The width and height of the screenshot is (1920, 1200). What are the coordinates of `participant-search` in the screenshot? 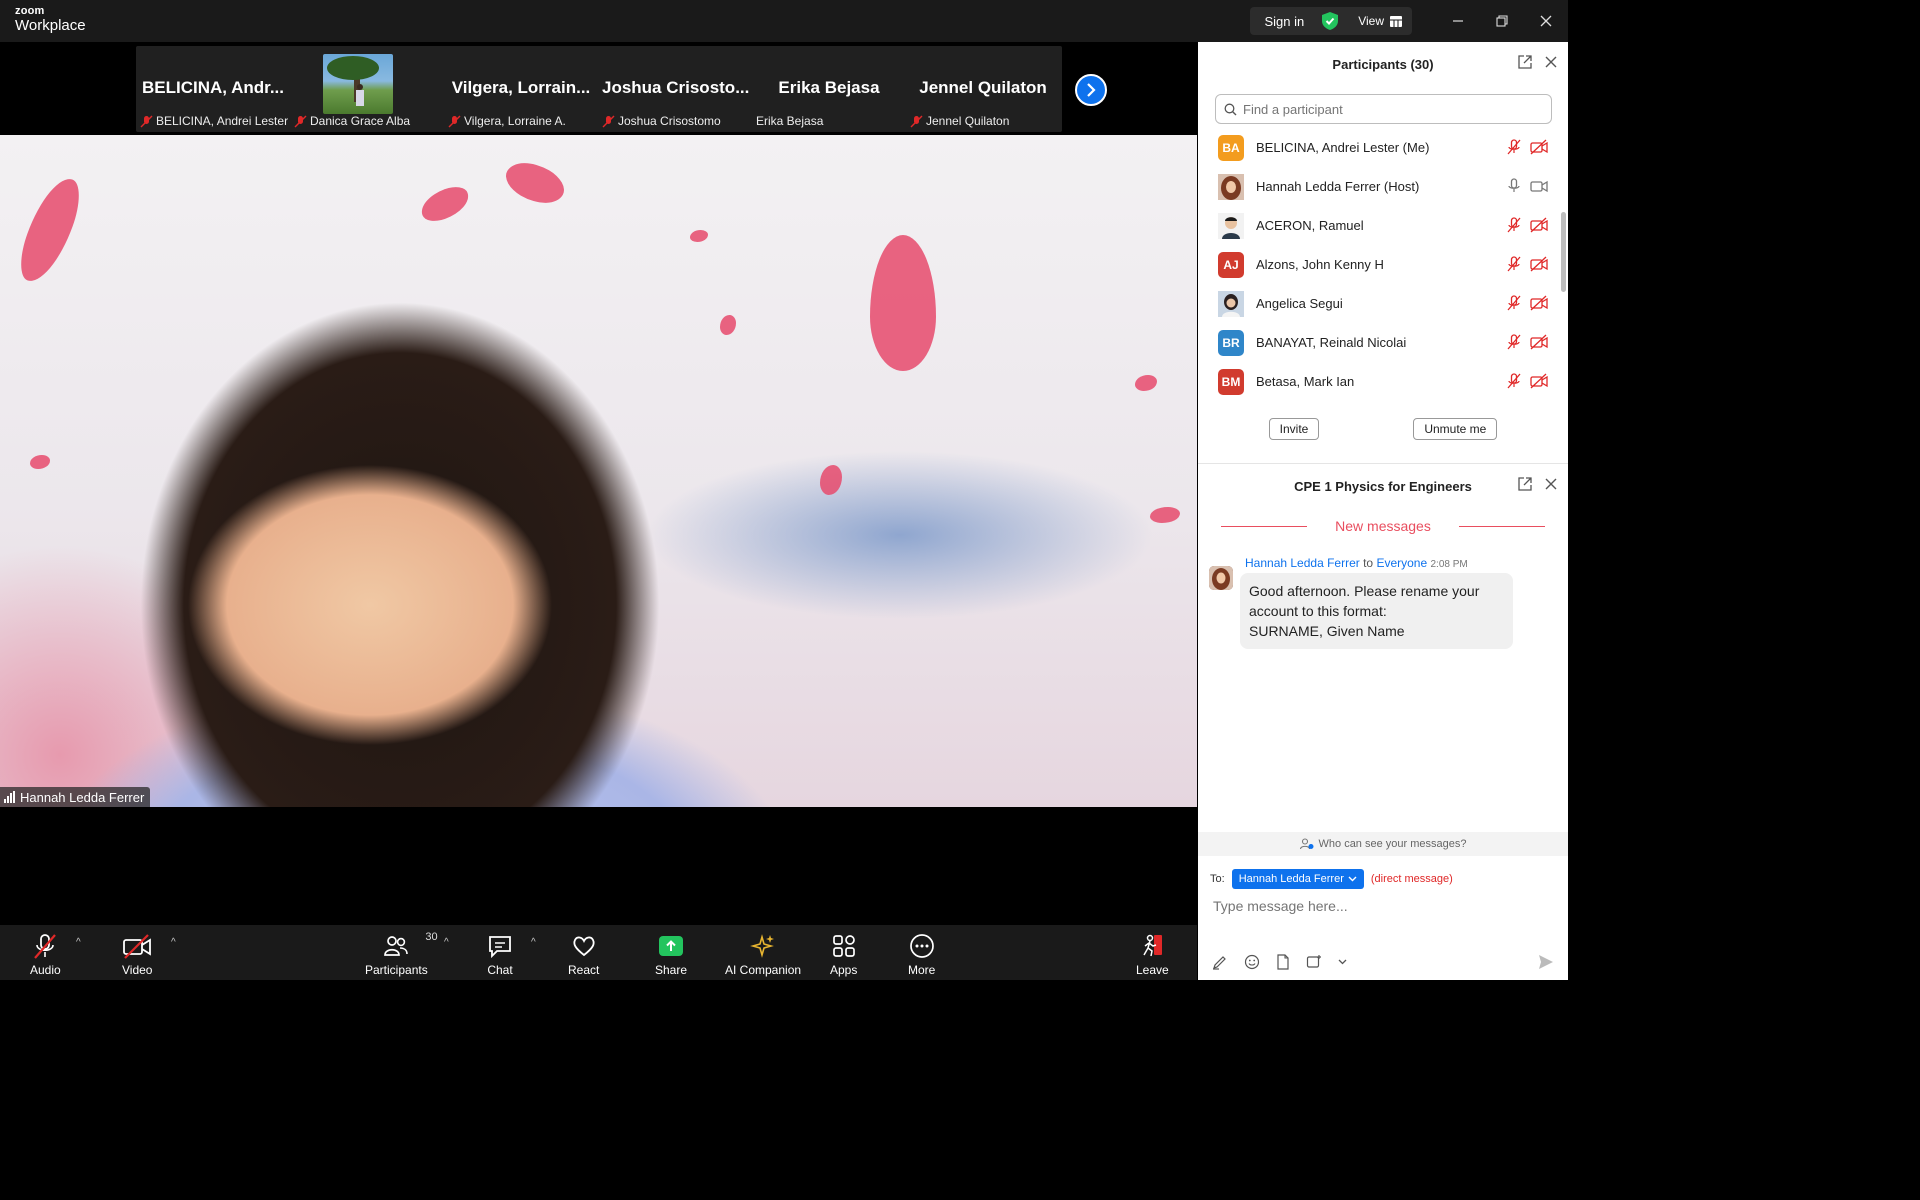 It's located at (1383, 109).